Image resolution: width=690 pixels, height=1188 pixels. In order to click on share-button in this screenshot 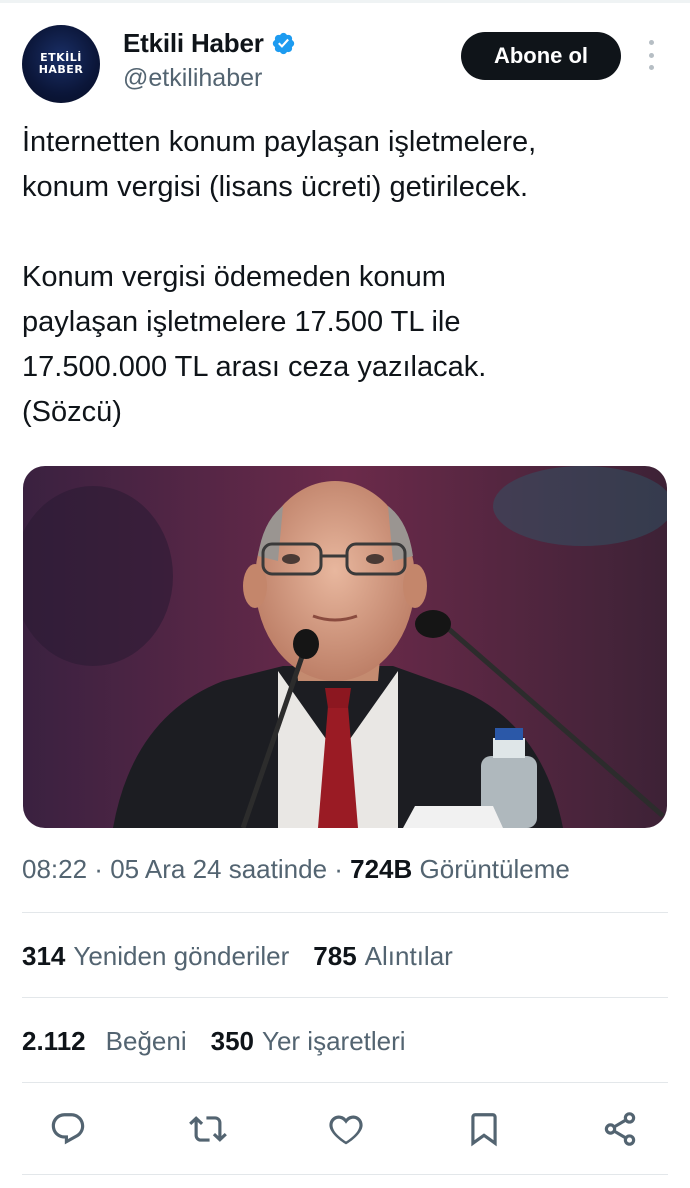, I will do `click(620, 1129)`.